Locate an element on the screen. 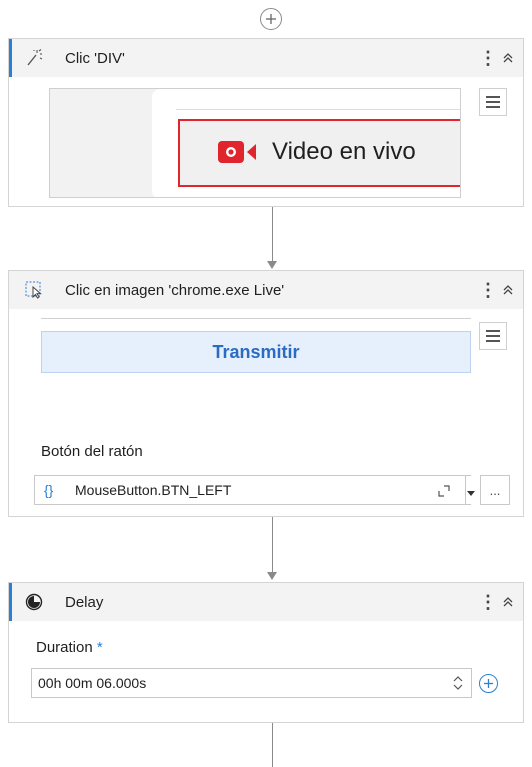  duration-input: 00h 00m 06.000s is located at coordinates (251, 683).